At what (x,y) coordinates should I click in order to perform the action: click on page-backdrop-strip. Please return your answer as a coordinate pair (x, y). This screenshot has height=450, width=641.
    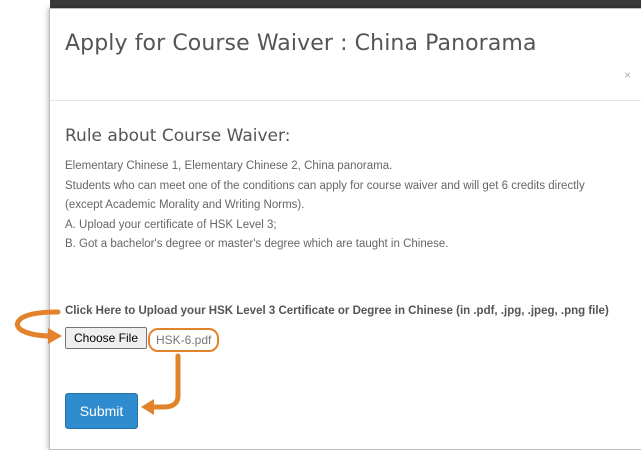
    Looking at the image, I should click on (320, 4).